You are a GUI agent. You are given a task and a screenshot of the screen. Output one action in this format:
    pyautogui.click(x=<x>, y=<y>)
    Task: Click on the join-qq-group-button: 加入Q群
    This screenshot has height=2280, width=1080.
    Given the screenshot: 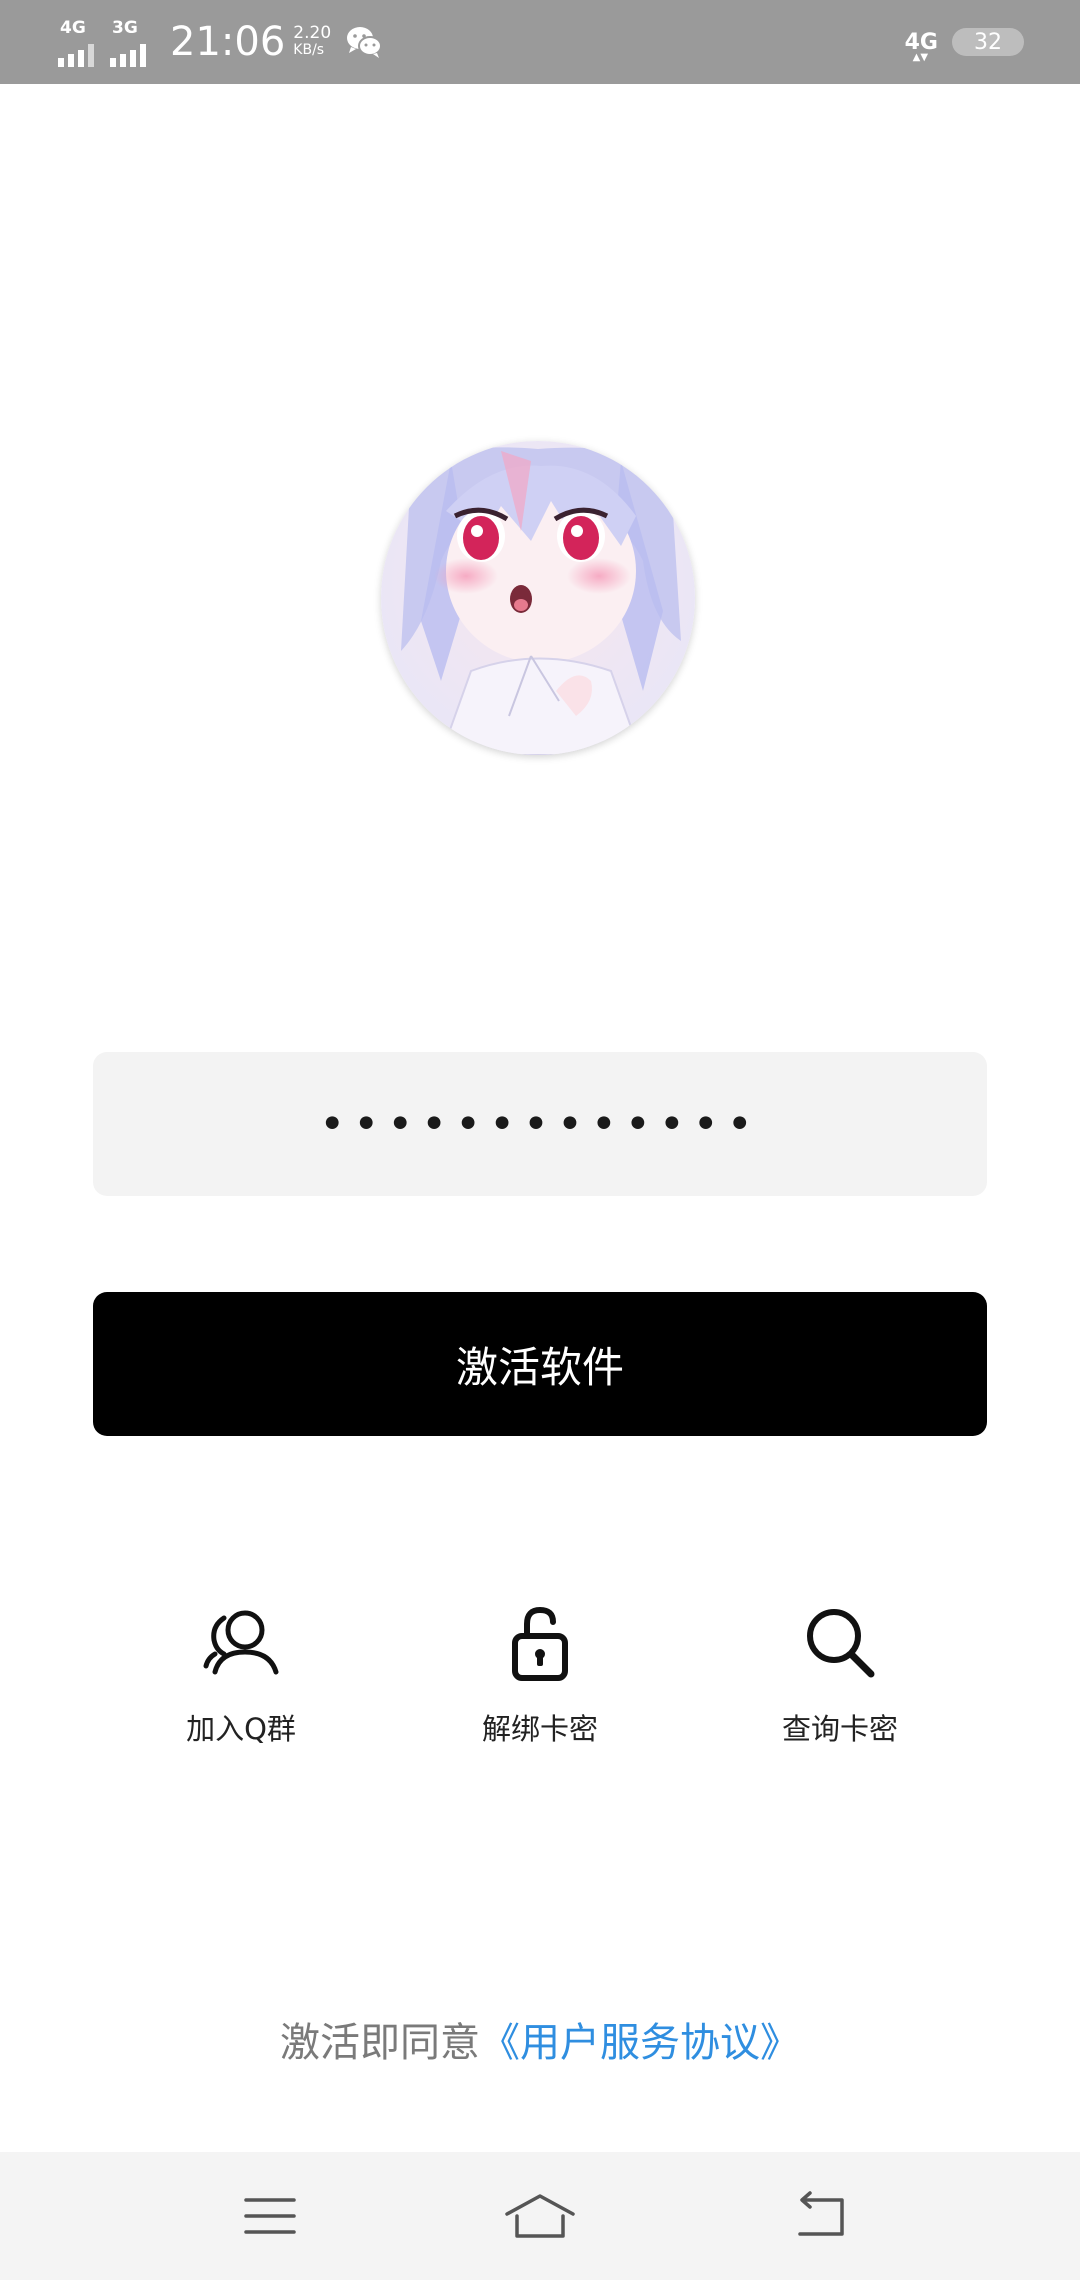 What is the action you would take?
    pyautogui.click(x=241, y=1674)
    